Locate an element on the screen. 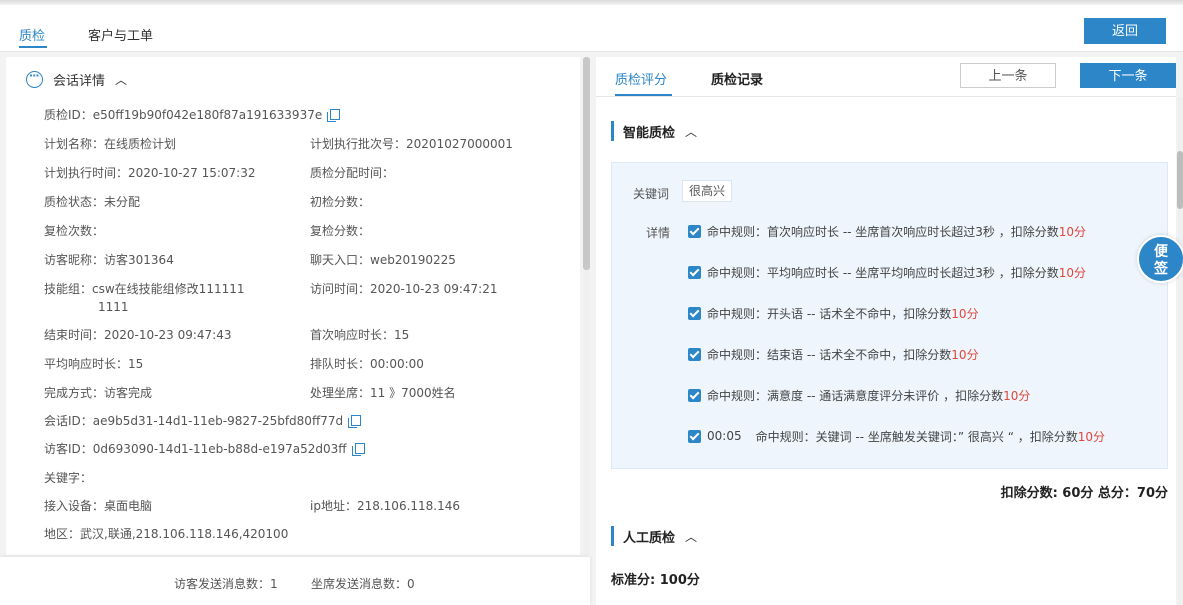 This screenshot has width=1183, height=605. rule-item: 命中规则：结束语 -- 话术全不命中，扣除分数 10分 is located at coordinates (833, 354).